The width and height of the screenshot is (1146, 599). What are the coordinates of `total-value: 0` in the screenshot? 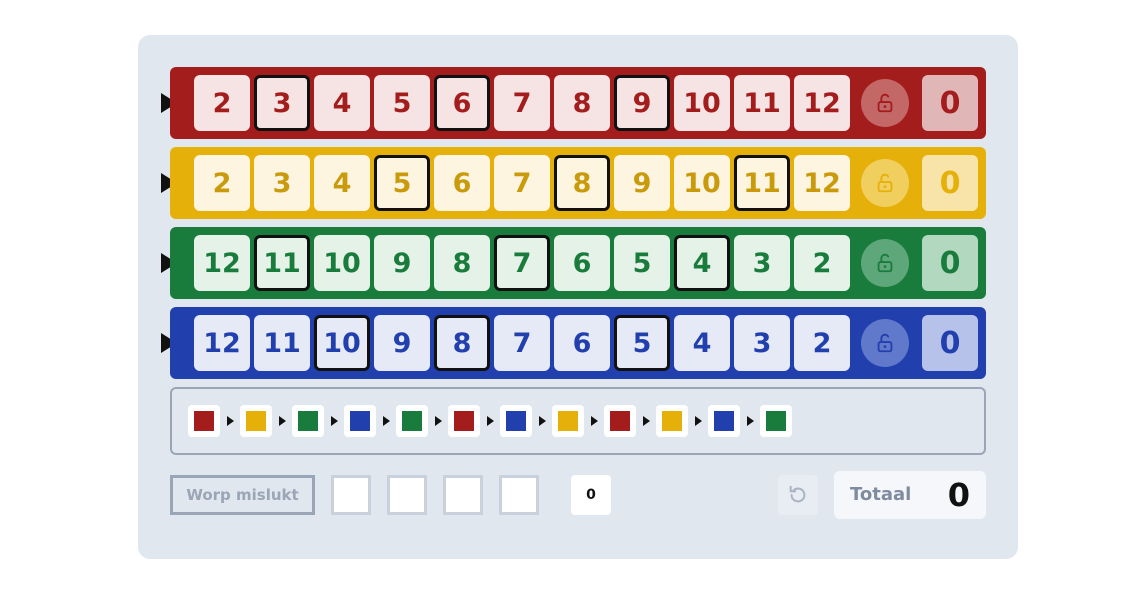 It's located at (958, 495).